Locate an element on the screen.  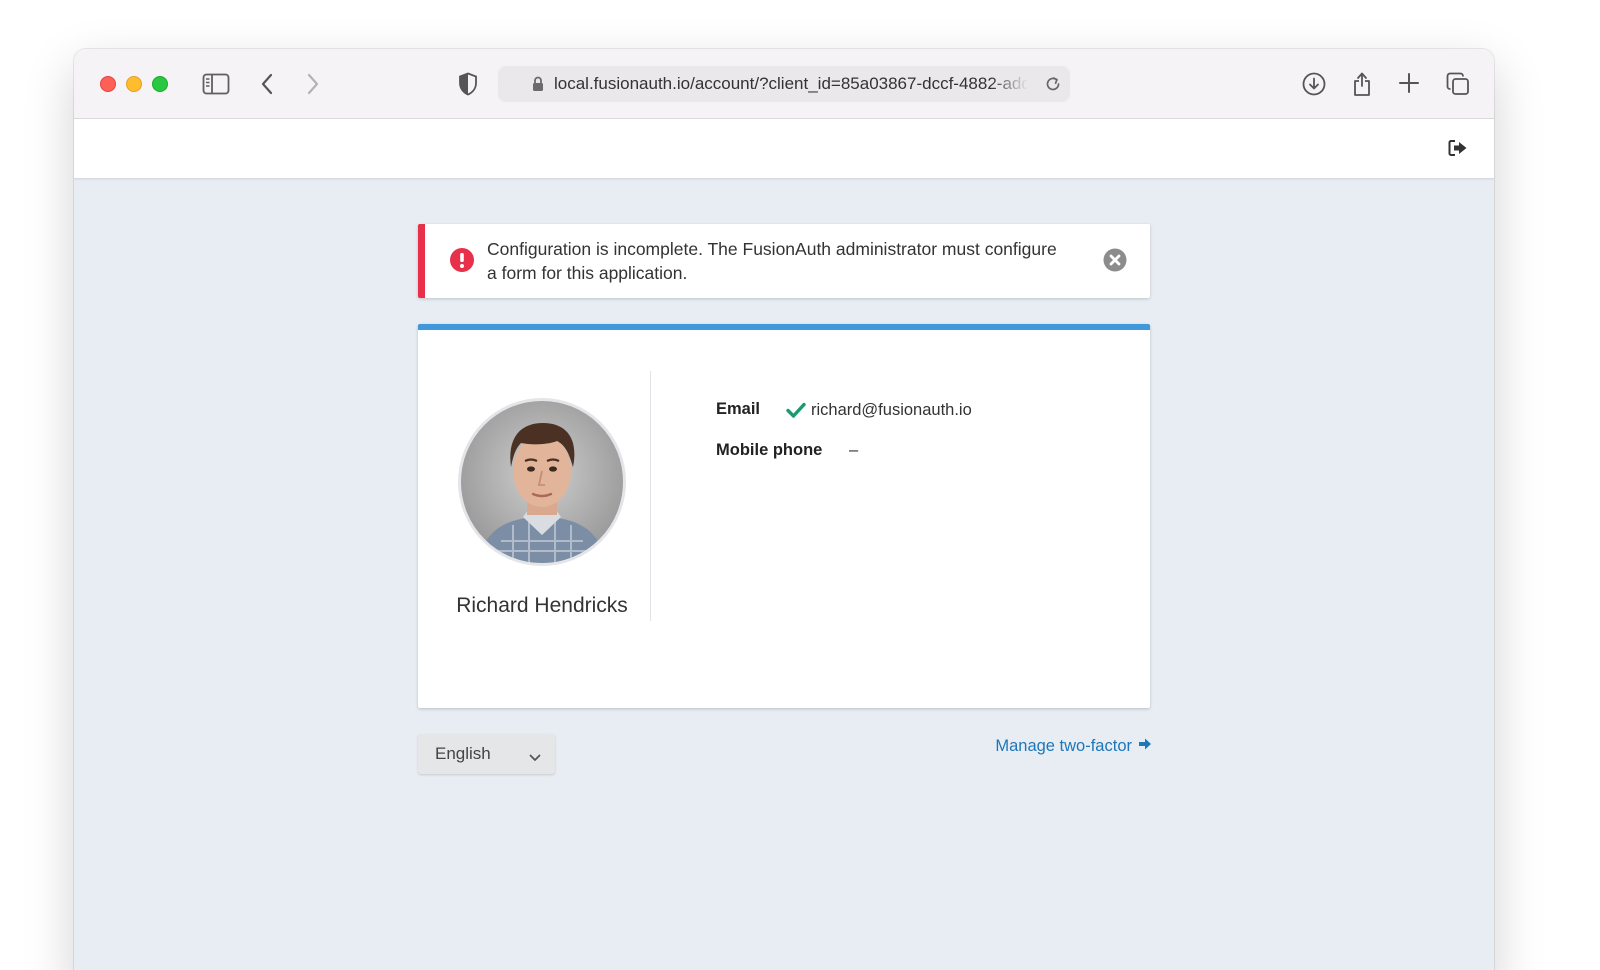
verified-check-icon is located at coordinates (796, 412).